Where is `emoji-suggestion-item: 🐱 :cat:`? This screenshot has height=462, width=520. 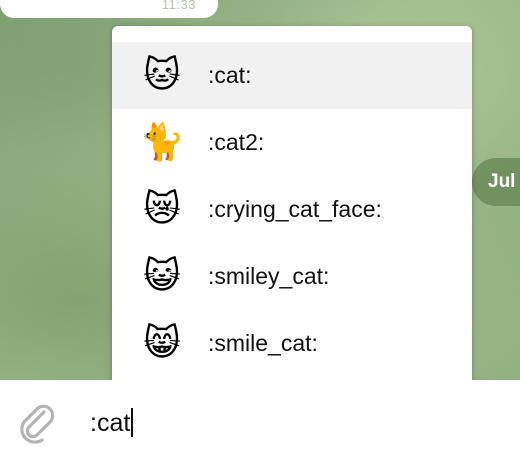
emoji-suggestion-item: 🐱 :cat: is located at coordinates (292, 75).